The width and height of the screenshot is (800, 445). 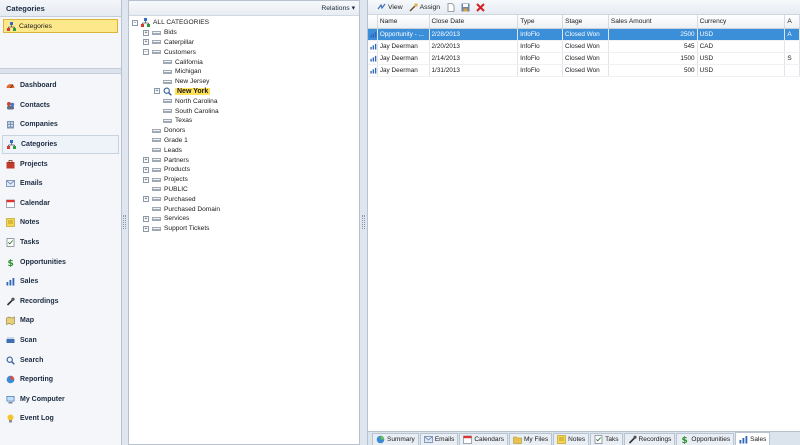 I want to click on sales-row-icon, so click(x=373, y=46).